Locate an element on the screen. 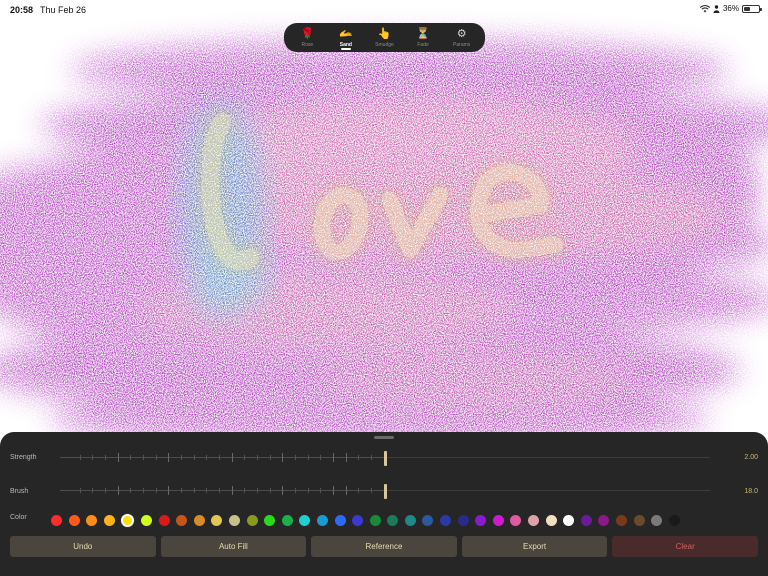  tool-params: ⚙ Params is located at coordinates (462, 38).